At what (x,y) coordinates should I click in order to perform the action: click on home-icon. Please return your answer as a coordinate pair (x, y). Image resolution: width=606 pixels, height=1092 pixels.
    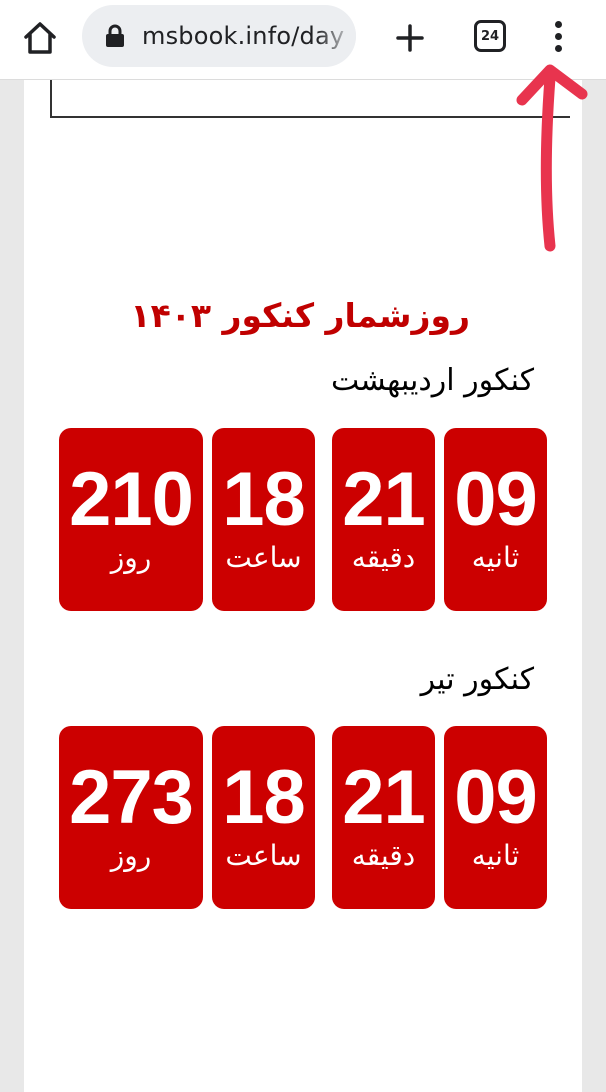
    Looking at the image, I should click on (40, 38).